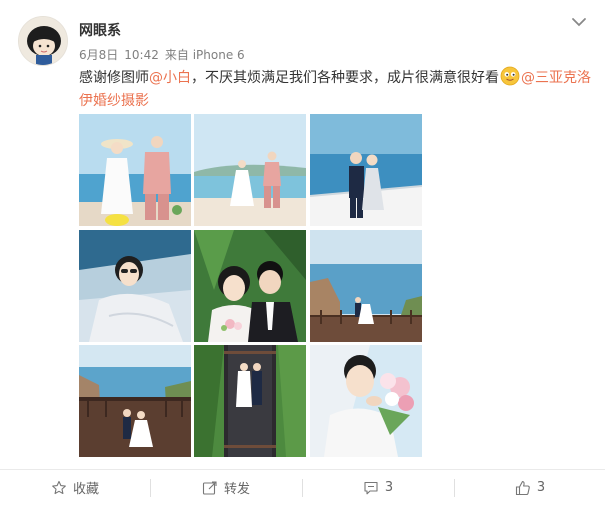  Describe the element at coordinates (302, 487) in the screenshot. I see `post-actions-bar: 收藏 转发 3 3` at that location.